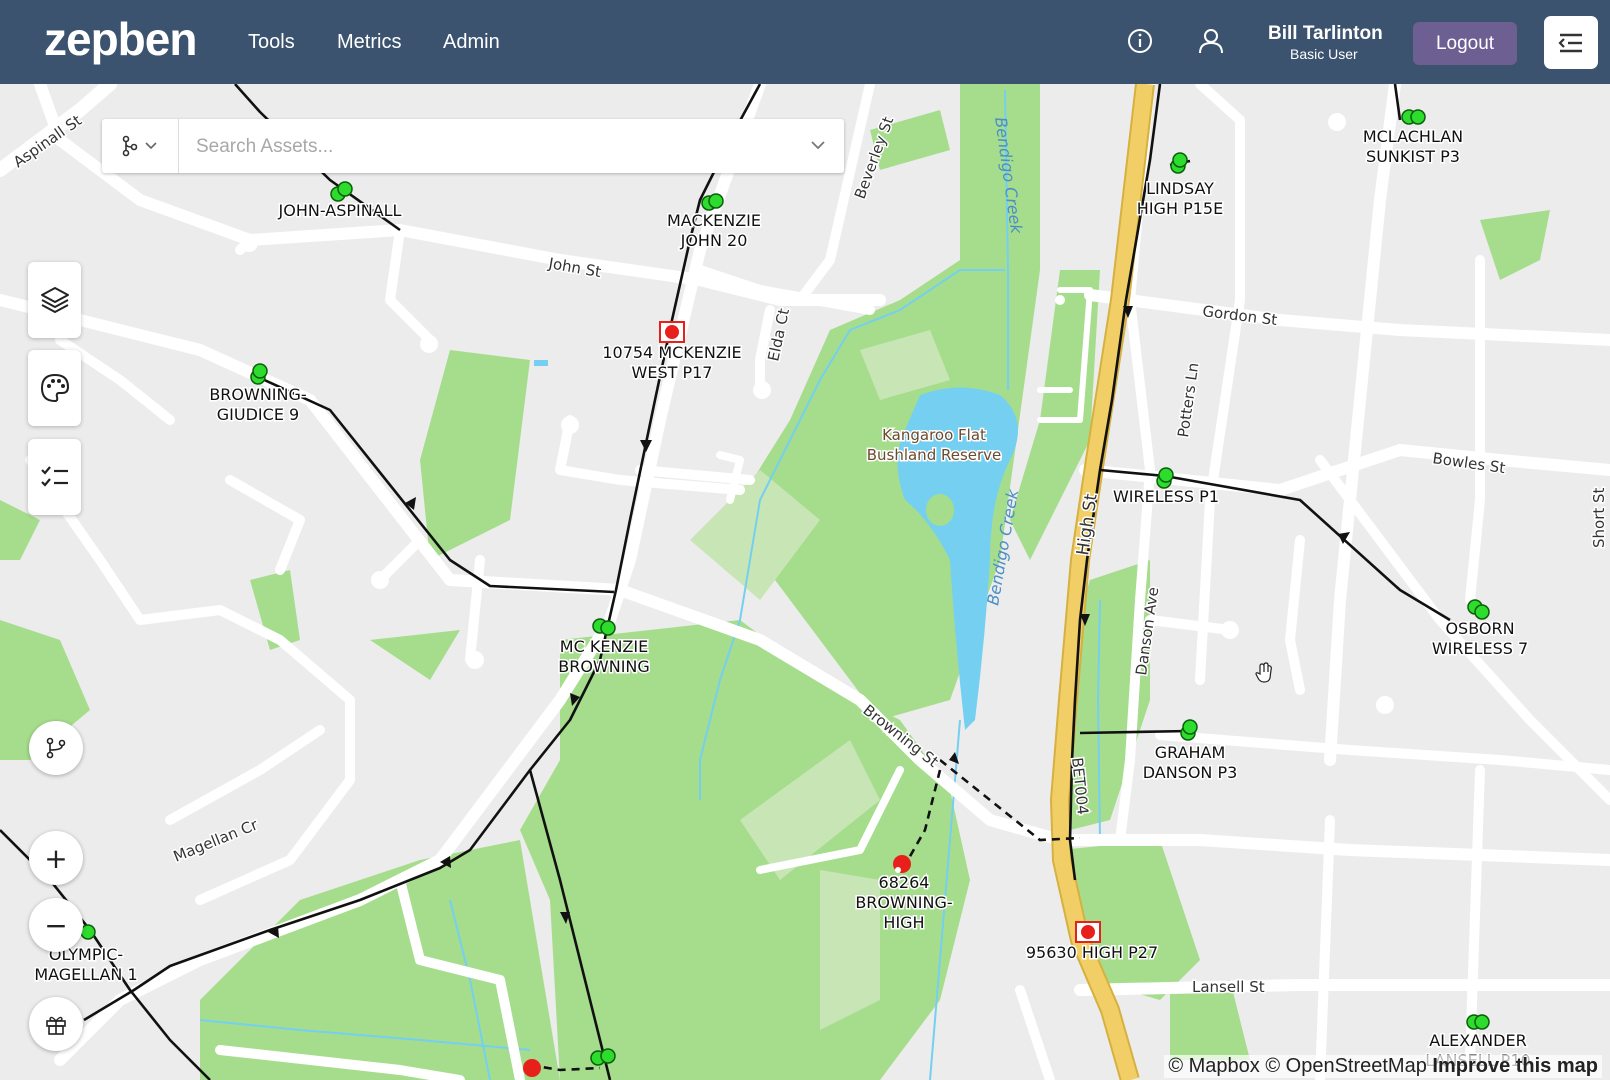  What do you see at coordinates (340, 210) in the screenshot?
I see `asset-label: JOHN-ASPINALL` at bounding box center [340, 210].